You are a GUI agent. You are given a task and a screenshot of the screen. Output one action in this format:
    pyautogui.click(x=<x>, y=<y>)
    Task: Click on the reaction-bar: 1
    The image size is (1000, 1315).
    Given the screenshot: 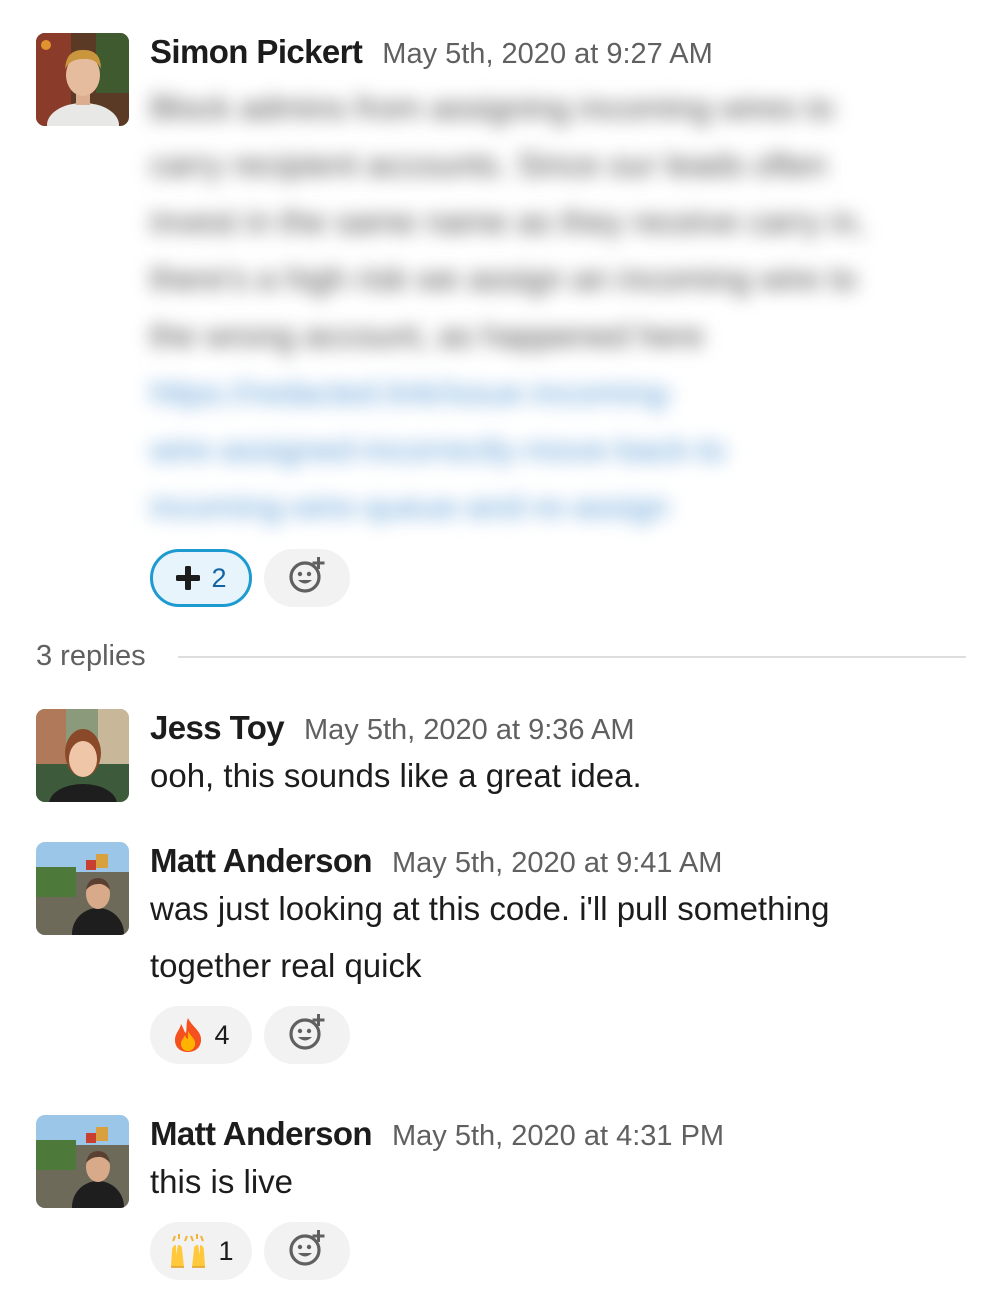 What is the action you would take?
    pyautogui.click(x=560, y=1251)
    